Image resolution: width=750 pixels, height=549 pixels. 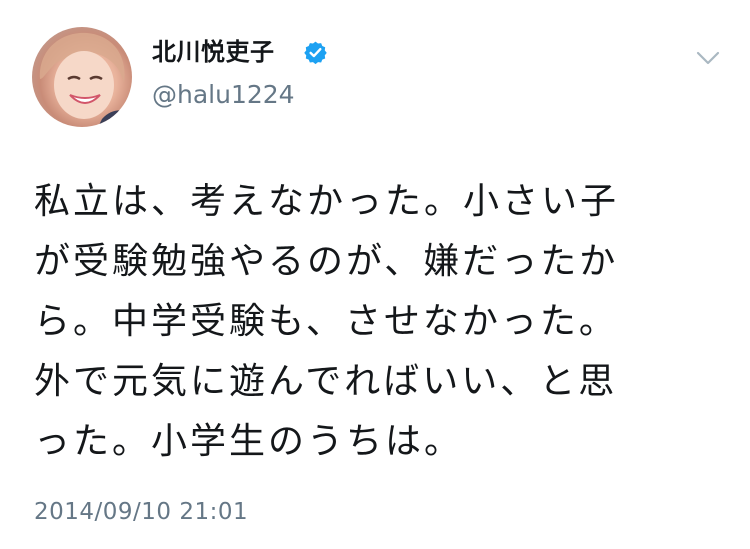 I want to click on tweet-text-line: ら。中学受験も、させなかった。, so click(x=326, y=321).